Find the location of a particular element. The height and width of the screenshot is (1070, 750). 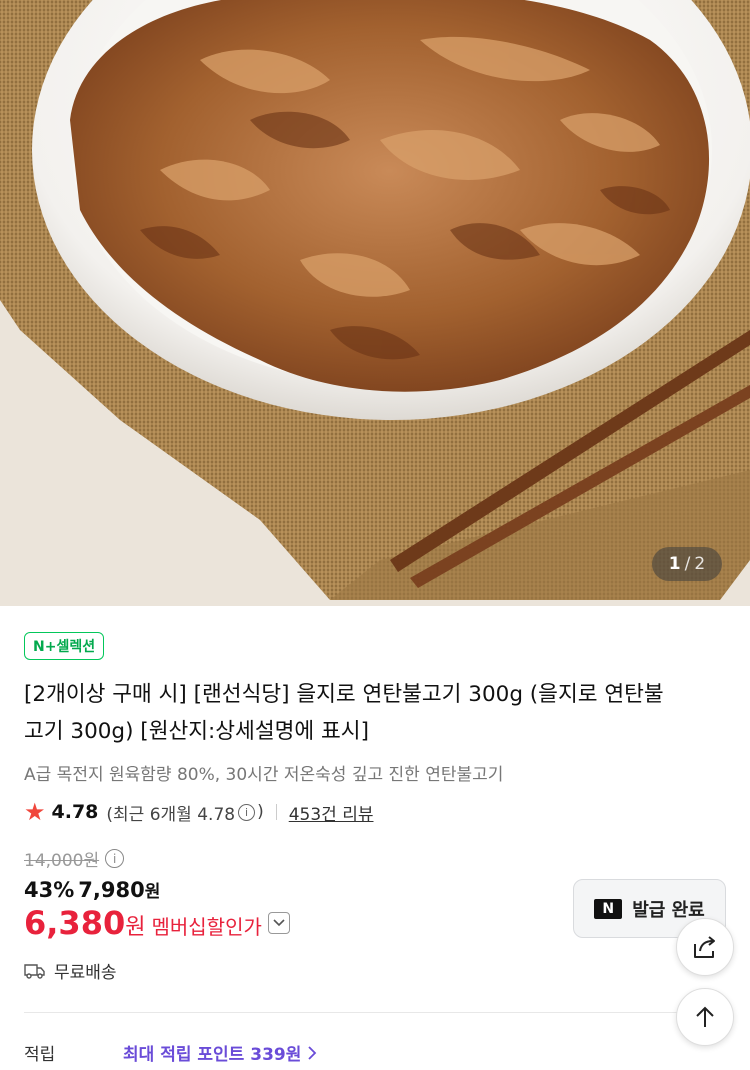

star-icon: ★ is located at coordinates (35, 812).